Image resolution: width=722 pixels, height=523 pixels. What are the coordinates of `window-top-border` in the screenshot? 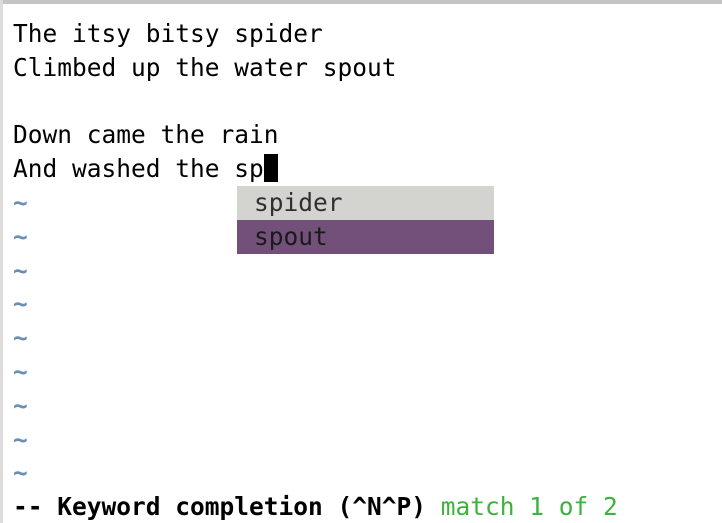 It's located at (361, 2).